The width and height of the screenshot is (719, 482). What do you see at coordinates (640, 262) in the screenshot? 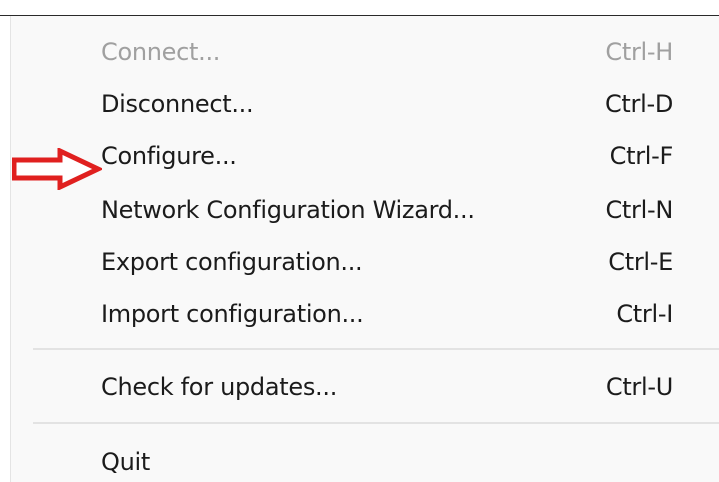
I see `menu-item-shortcut: Ctrl-E` at bounding box center [640, 262].